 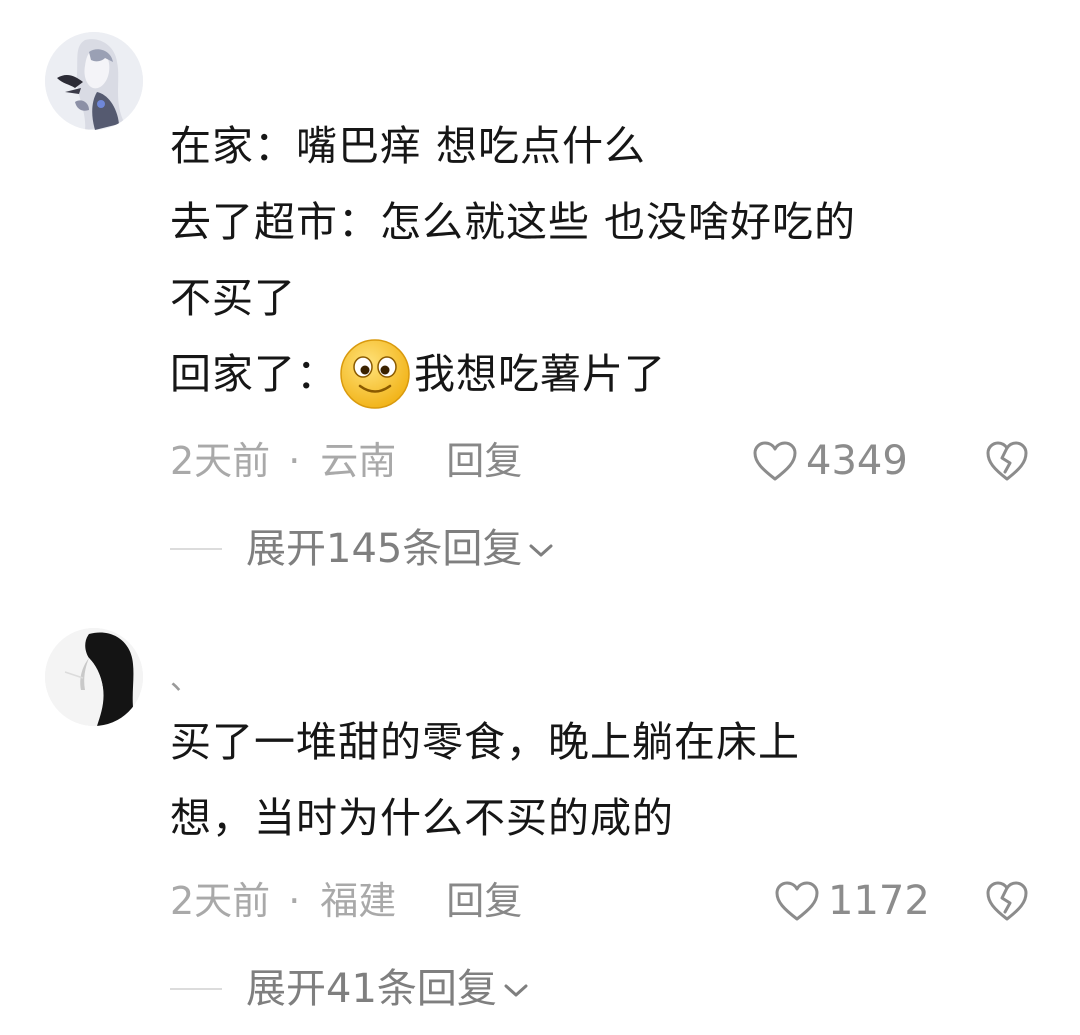 I want to click on like-count: 1172, so click(x=879, y=901).